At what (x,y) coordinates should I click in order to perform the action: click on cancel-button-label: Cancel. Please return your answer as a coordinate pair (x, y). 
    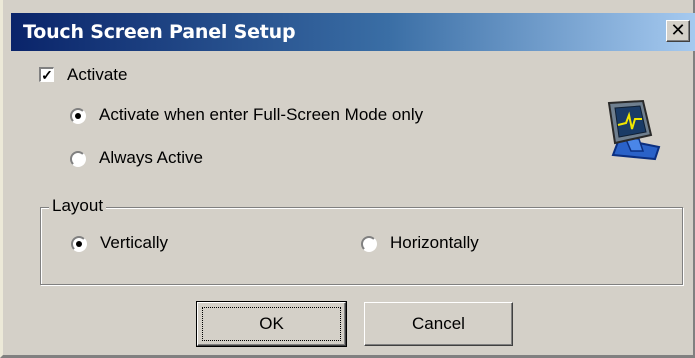
    Looking at the image, I should click on (438, 323).